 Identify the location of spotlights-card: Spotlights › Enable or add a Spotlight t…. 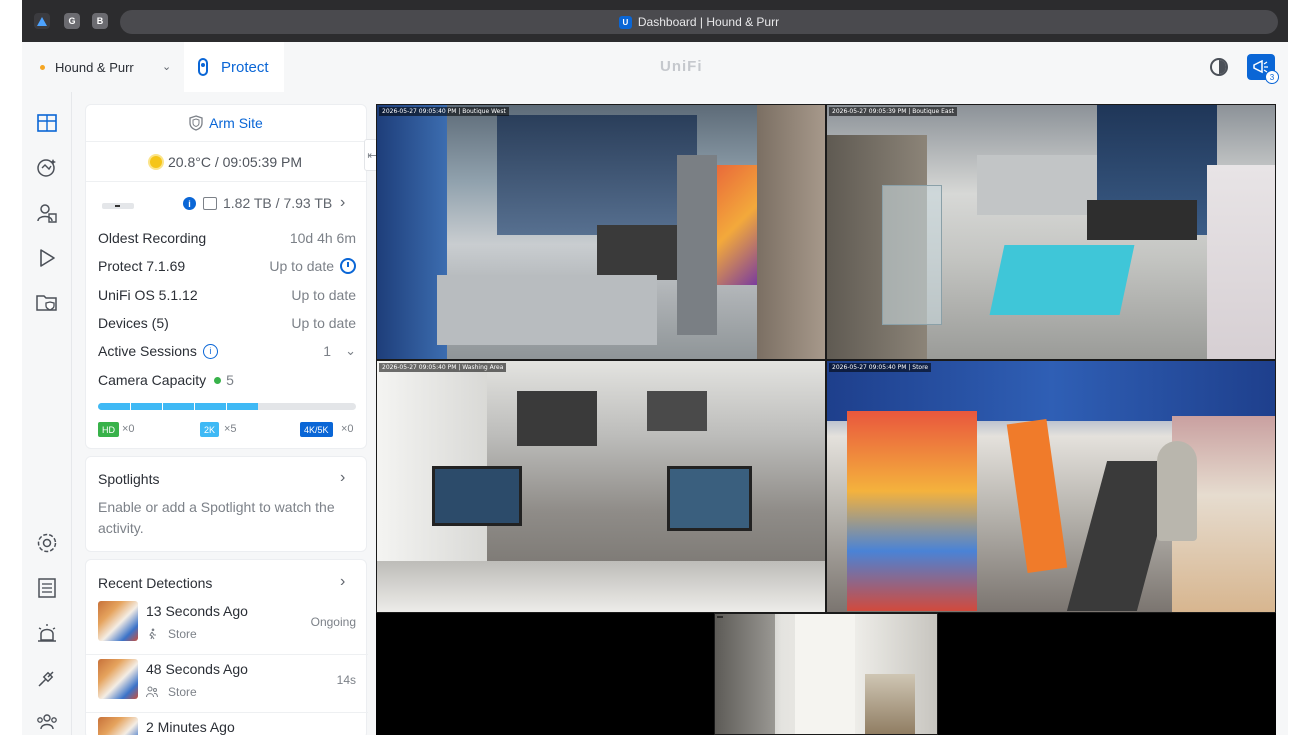
(226, 504).